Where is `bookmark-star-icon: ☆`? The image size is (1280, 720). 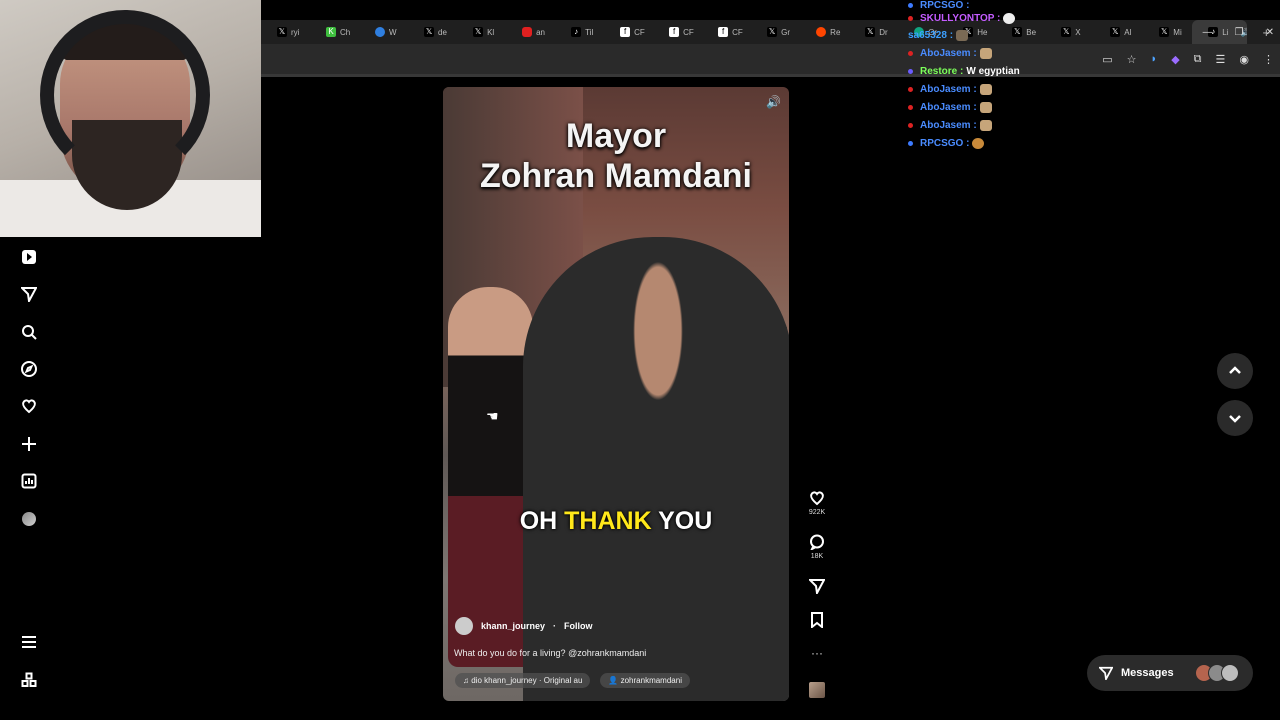
bookmark-star-icon: ☆ is located at coordinates (1132, 59).